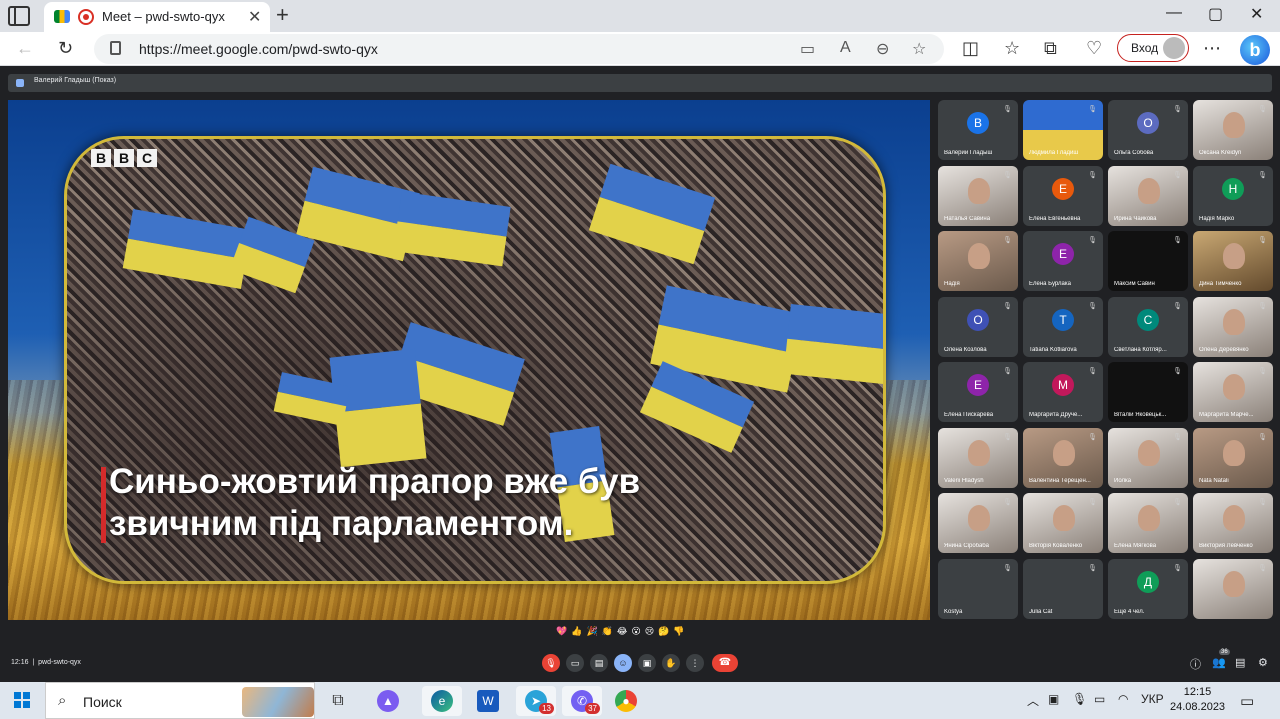 This screenshot has width=1280, height=719. Describe the element at coordinates (919, 49) in the screenshot. I see `favorite-star-icon: ☆` at that location.